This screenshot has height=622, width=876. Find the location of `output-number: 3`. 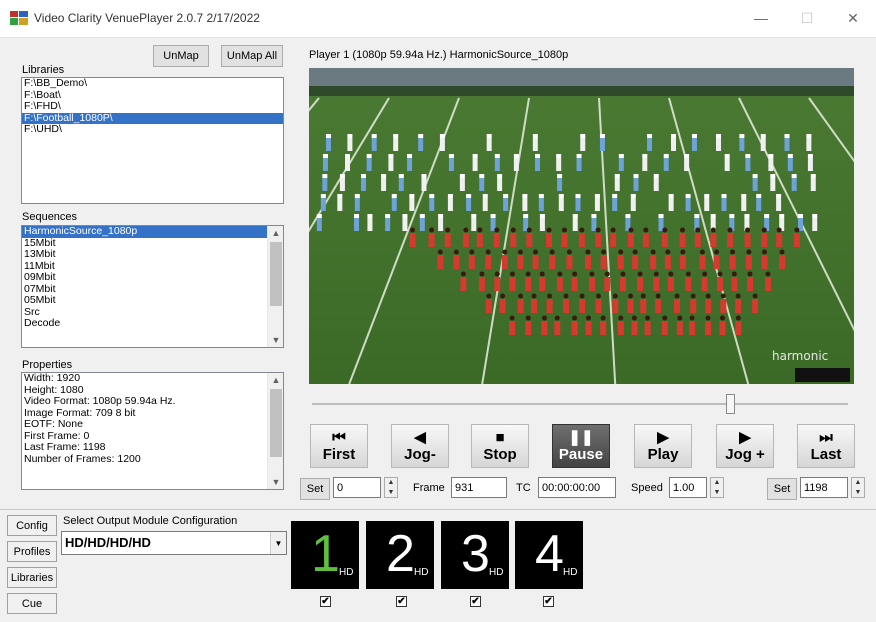

output-number: 3 is located at coordinates (475, 554).